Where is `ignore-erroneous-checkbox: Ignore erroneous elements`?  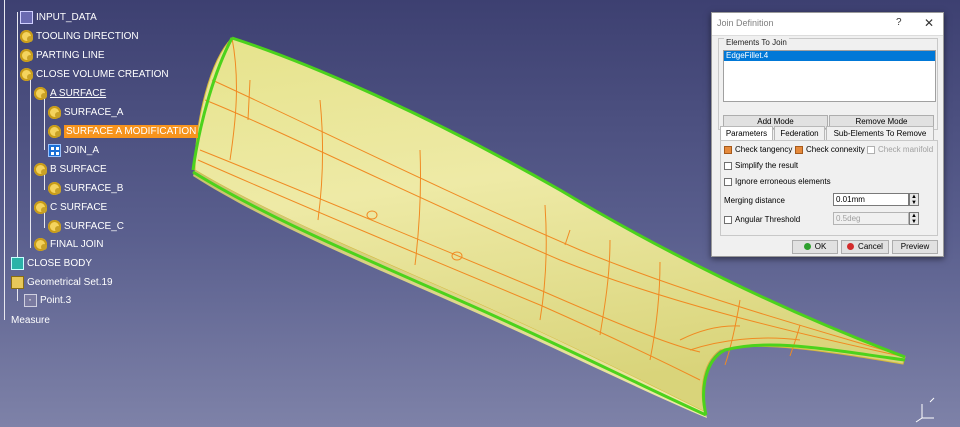 ignore-erroneous-checkbox: Ignore erroneous elements is located at coordinates (777, 181).